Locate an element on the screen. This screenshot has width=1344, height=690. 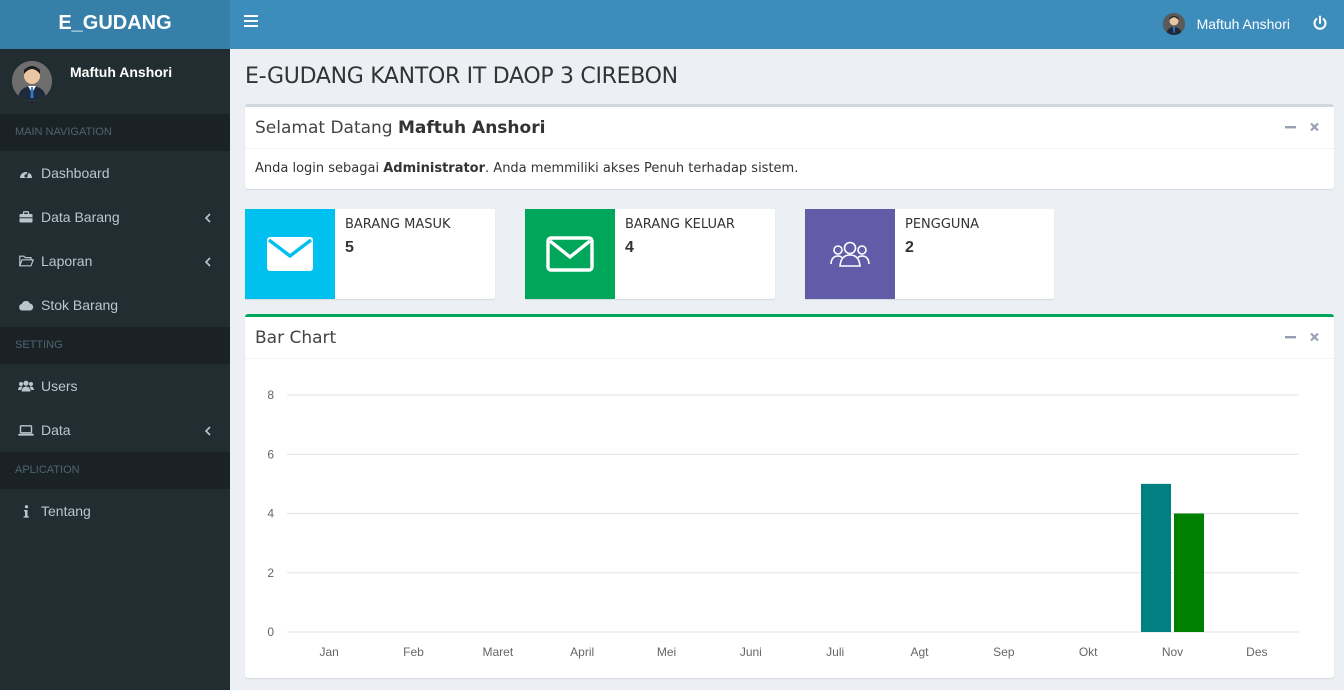
sidebar-item-users: Users is located at coordinates (115, 386).